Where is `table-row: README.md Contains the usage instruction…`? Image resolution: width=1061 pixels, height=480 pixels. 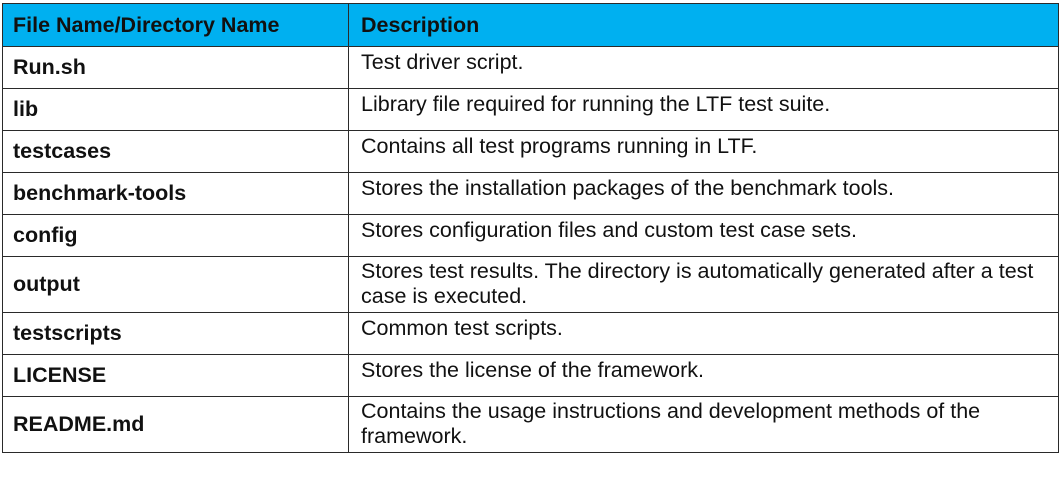 table-row: README.md Contains the usage instruction… is located at coordinates (530, 424).